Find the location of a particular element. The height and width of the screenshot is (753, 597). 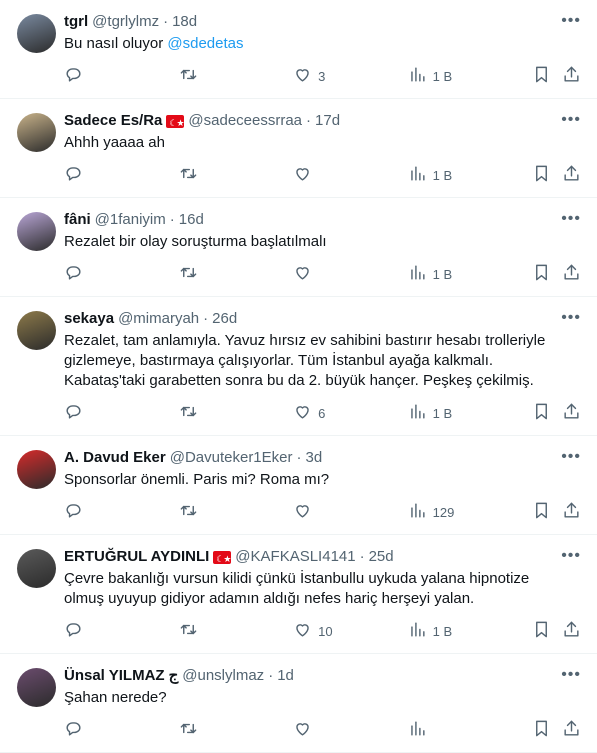

tweet-header: sekaya @mimaryah · 26d is located at coordinates (322, 319).